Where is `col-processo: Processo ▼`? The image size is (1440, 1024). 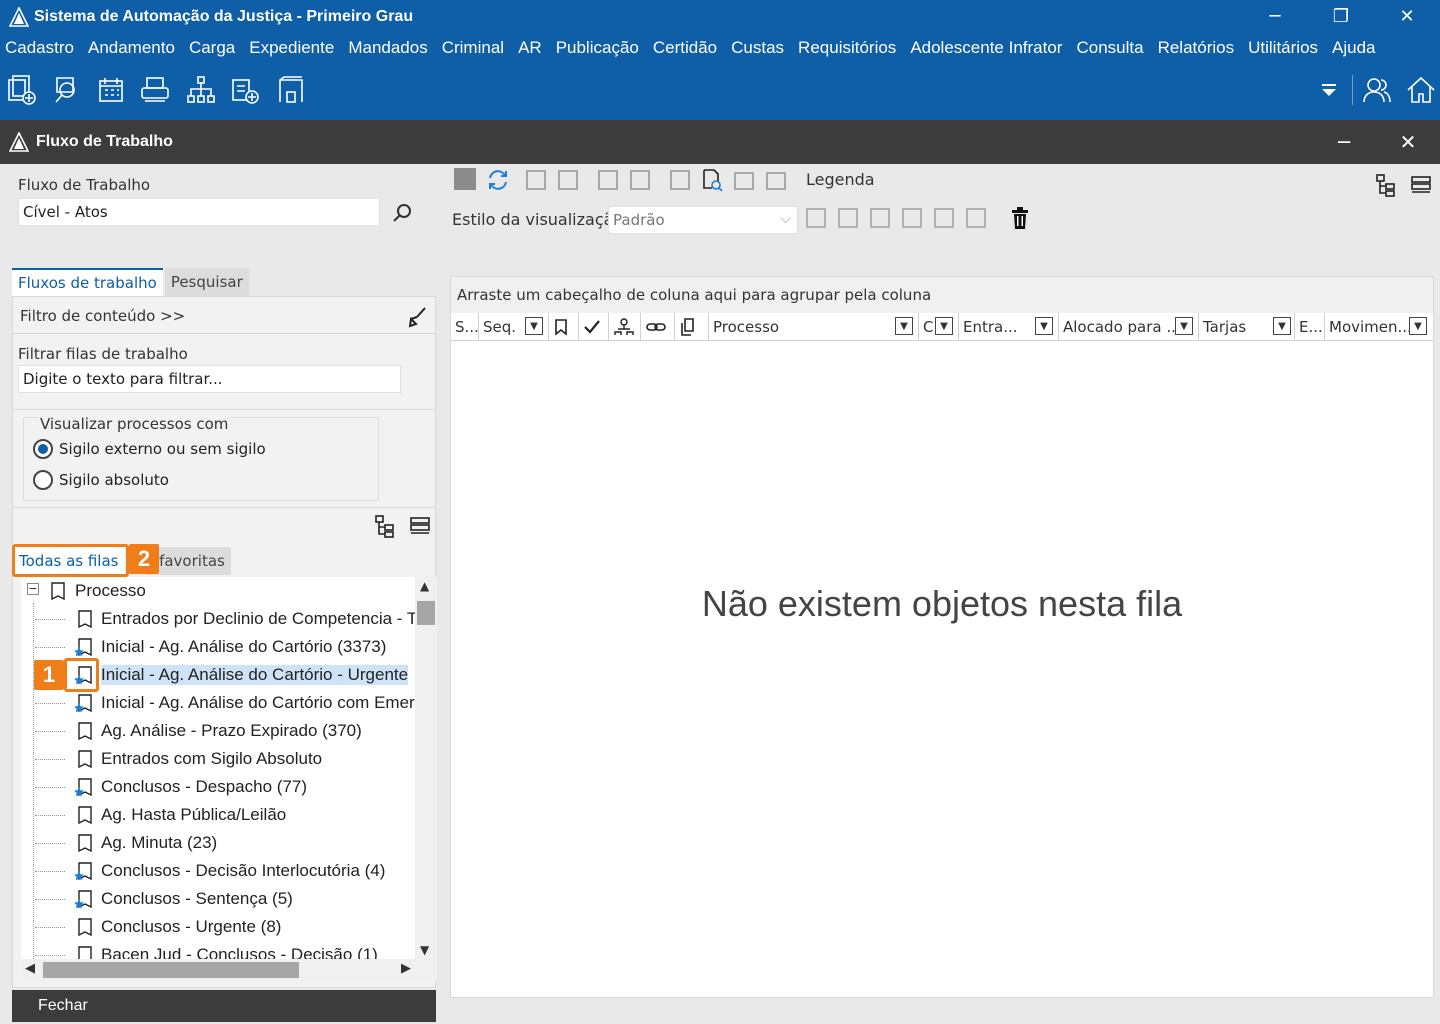
col-processo: Processo ▼ is located at coordinates (814, 327).